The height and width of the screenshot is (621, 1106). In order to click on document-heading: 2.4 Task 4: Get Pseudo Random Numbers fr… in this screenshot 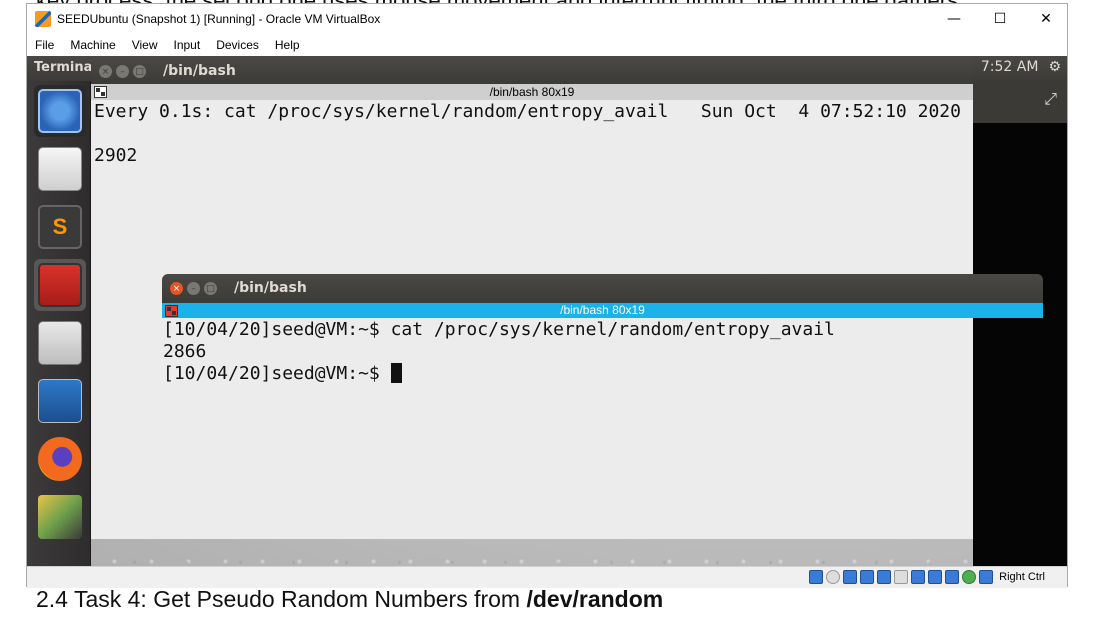, I will do `click(349, 599)`.